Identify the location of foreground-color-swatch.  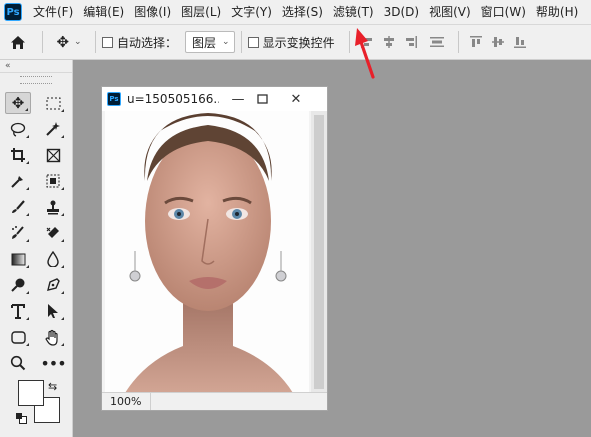
(31, 393).